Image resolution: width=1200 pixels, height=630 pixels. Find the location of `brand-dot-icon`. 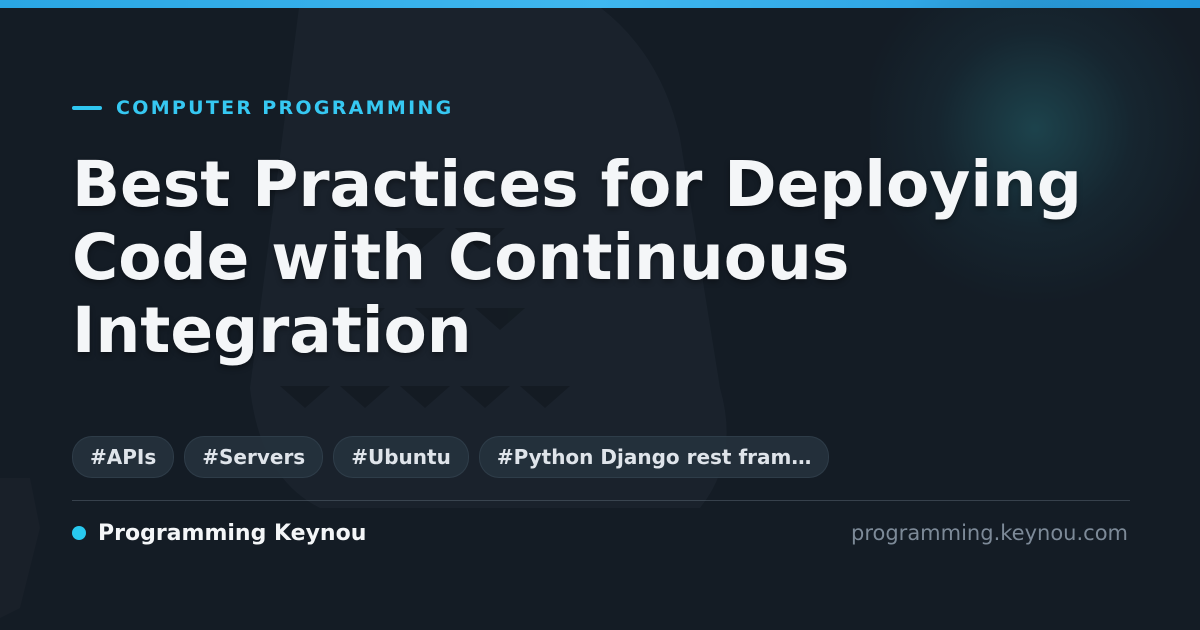

brand-dot-icon is located at coordinates (79, 533).